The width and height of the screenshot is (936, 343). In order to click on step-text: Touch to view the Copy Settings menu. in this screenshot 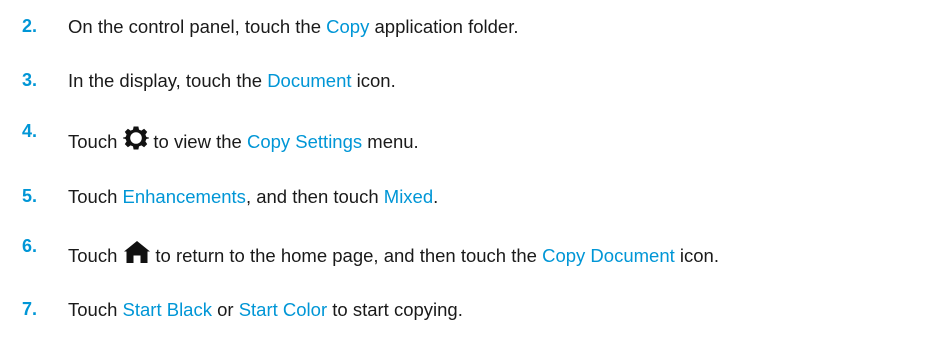, I will do `click(243, 142)`.